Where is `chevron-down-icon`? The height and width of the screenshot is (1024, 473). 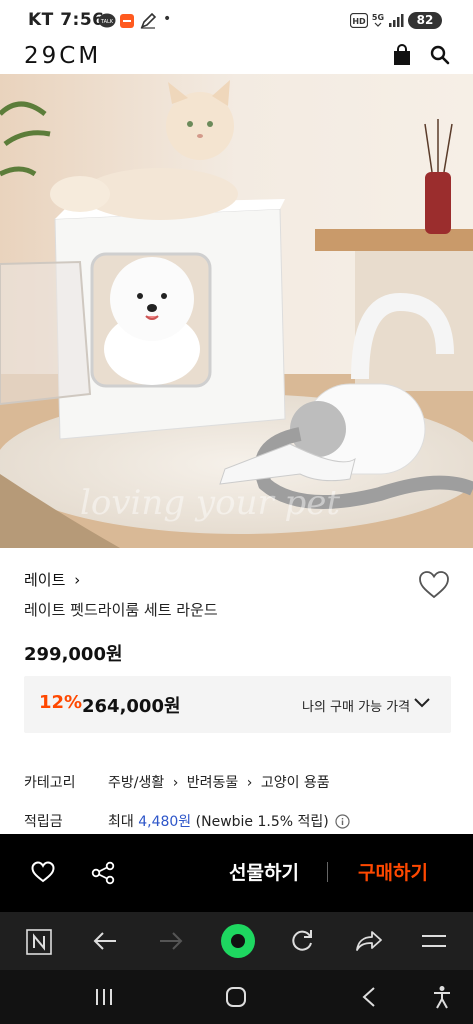 chevron-down-icon is located at coordinates (422, 703).